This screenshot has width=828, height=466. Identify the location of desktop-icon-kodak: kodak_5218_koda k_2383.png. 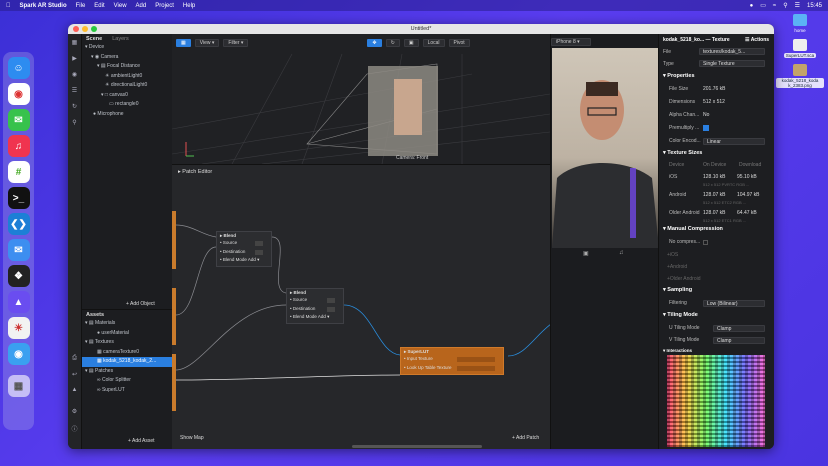
(800, 83).